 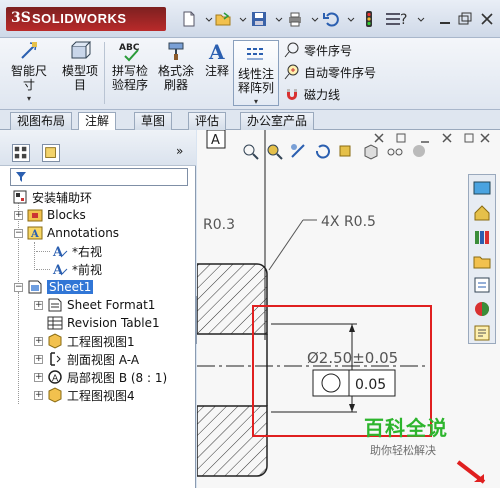 What do you see at coordinates (189, 19) in the screenshot?
I see `new-document-icon` at bounding box center [189, 19].